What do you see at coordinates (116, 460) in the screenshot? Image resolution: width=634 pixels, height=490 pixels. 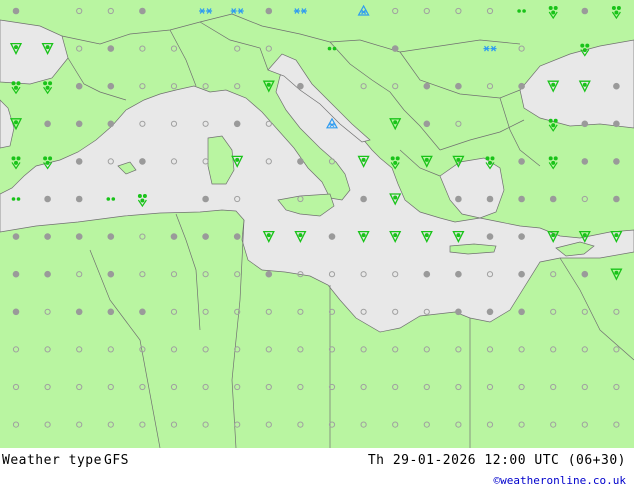 I see `model-name: GFS` at bounding box center [116, 460].